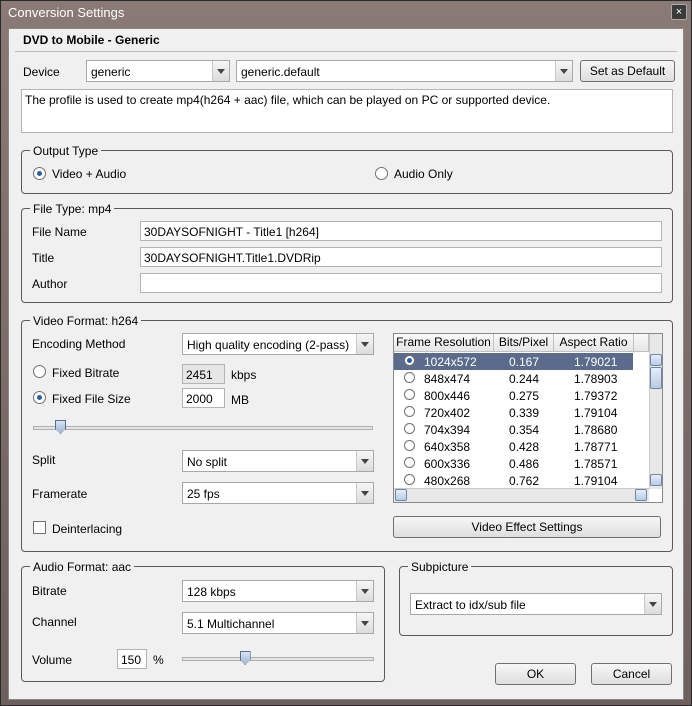  I want to click on author-input, so click(401, 283).